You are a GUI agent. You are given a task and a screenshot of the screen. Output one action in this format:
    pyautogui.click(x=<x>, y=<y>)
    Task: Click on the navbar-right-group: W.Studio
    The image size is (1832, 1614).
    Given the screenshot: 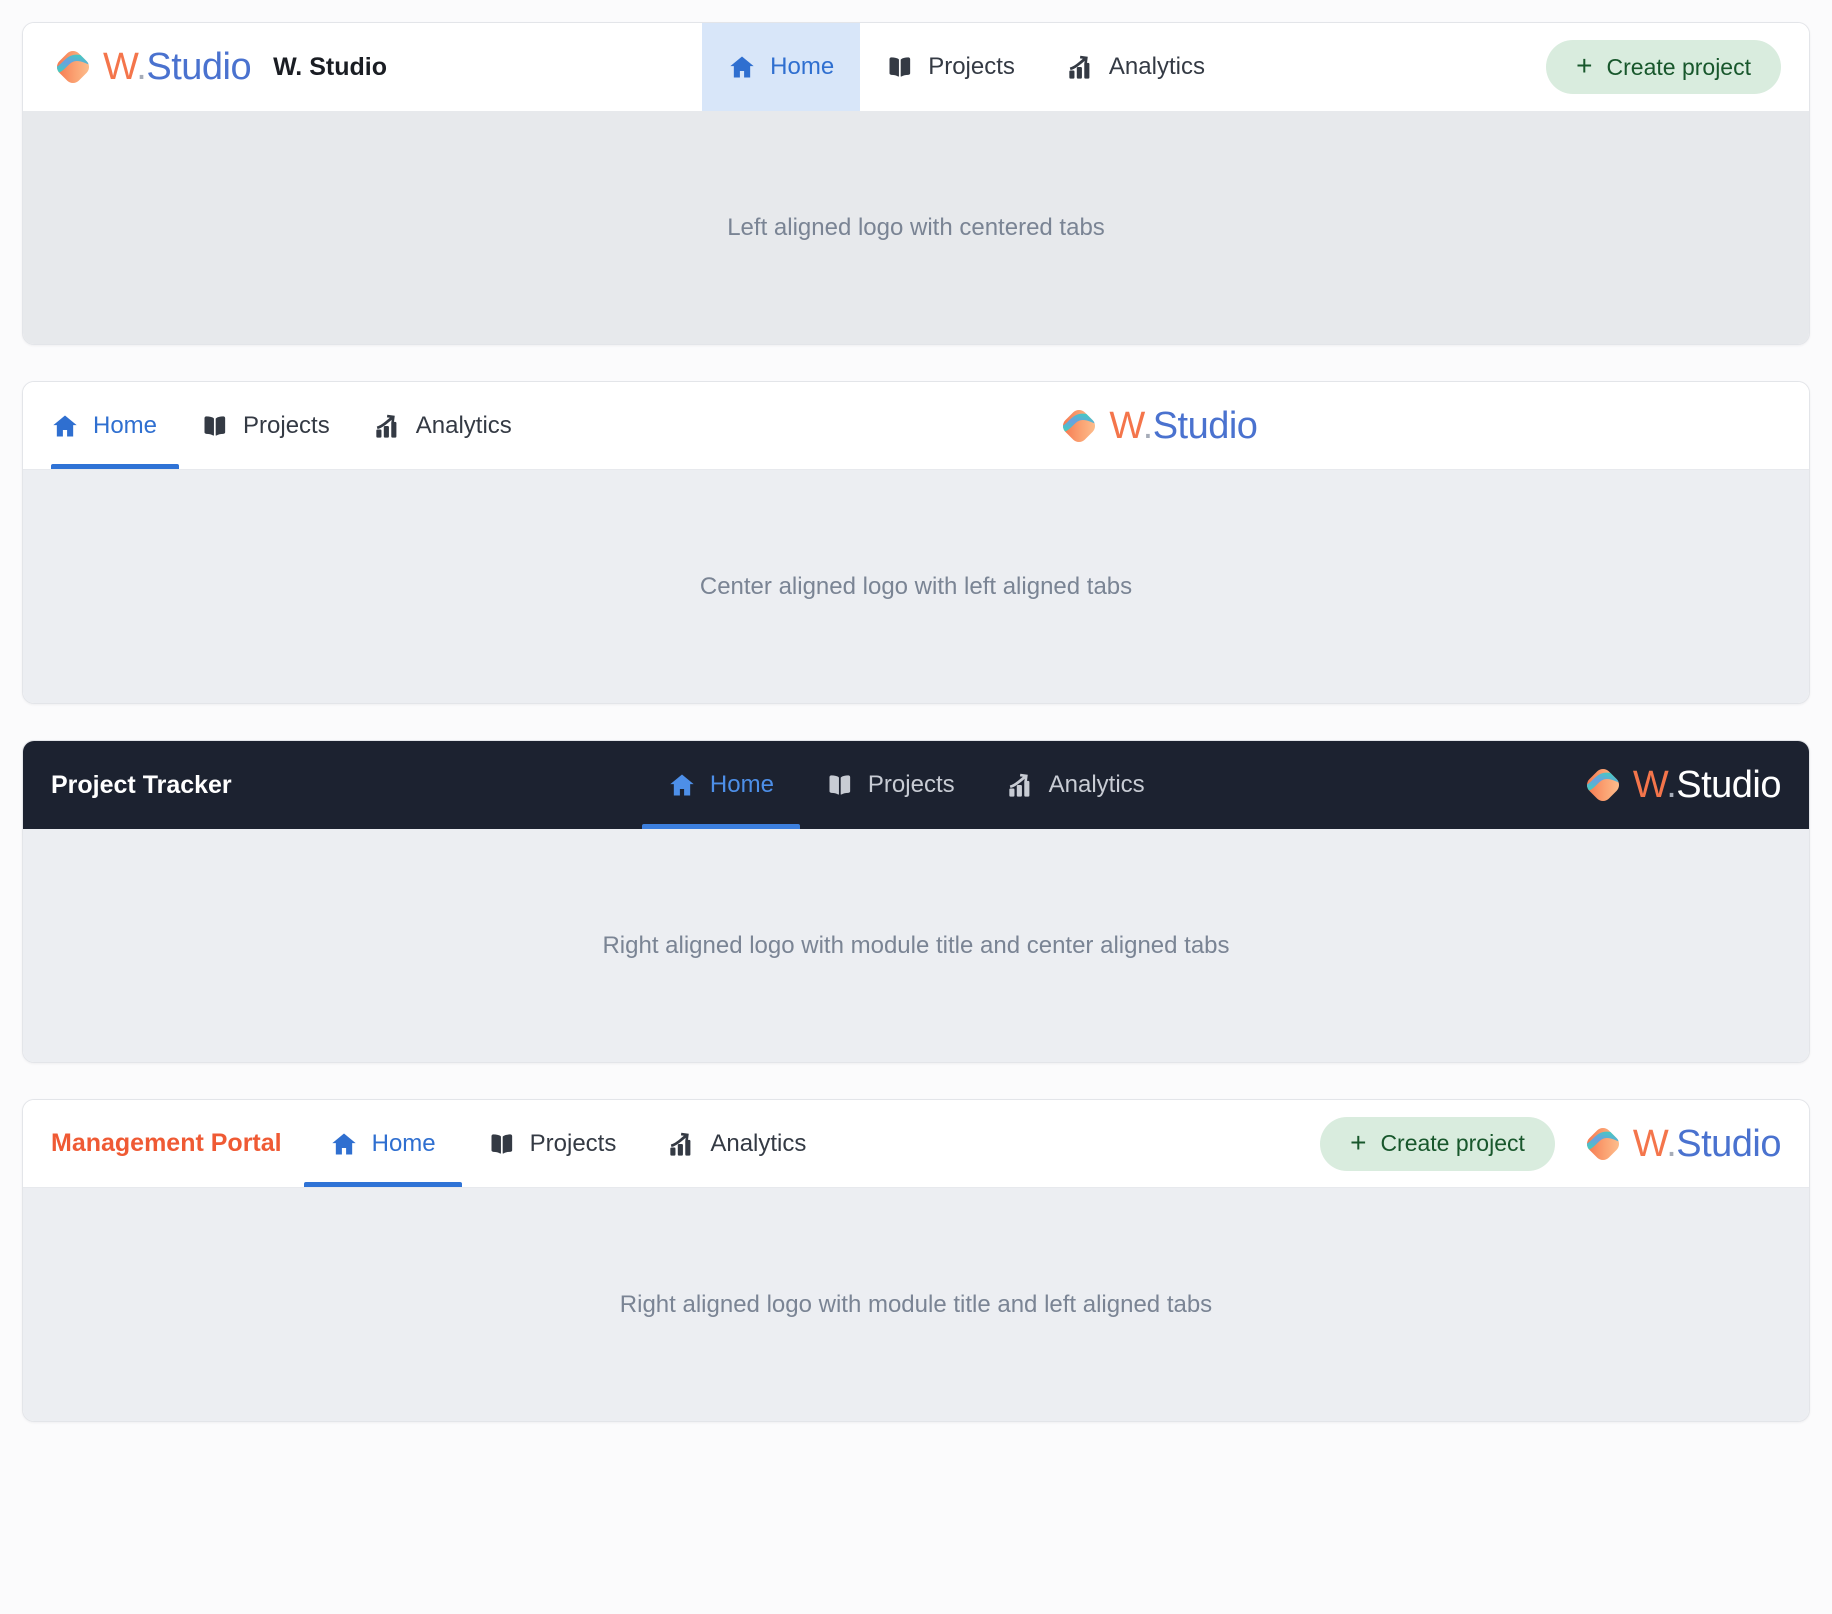 What is the action you would take?
    pyautogui.click(x=1695, y=785)
    